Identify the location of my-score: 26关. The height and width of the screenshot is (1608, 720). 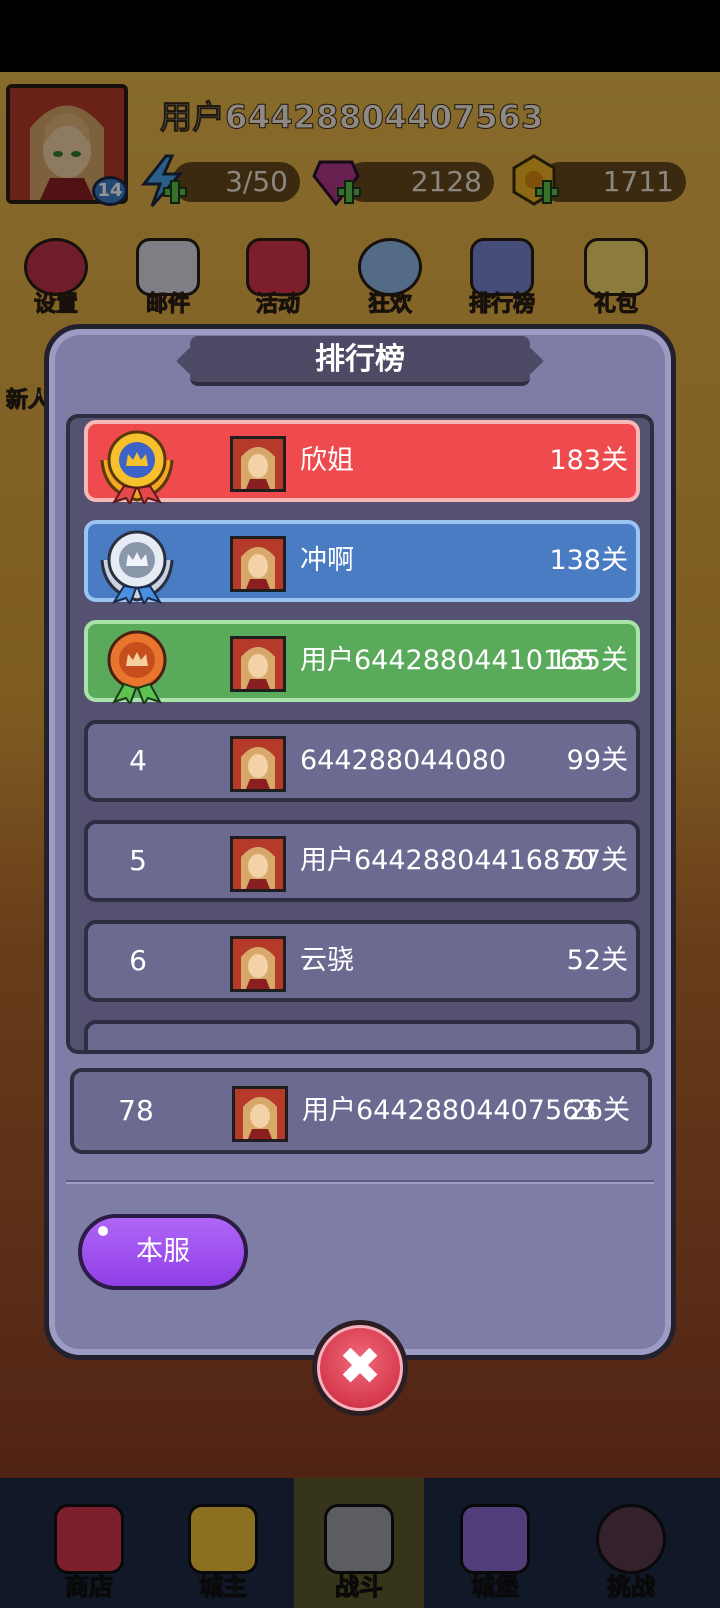
(599, 1110).